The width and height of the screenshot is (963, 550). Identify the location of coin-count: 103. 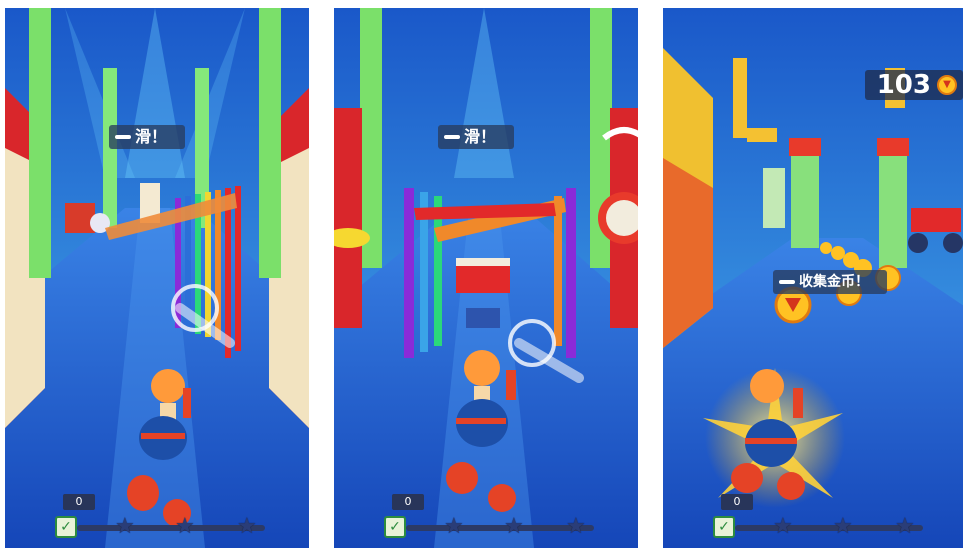
(903, 85).